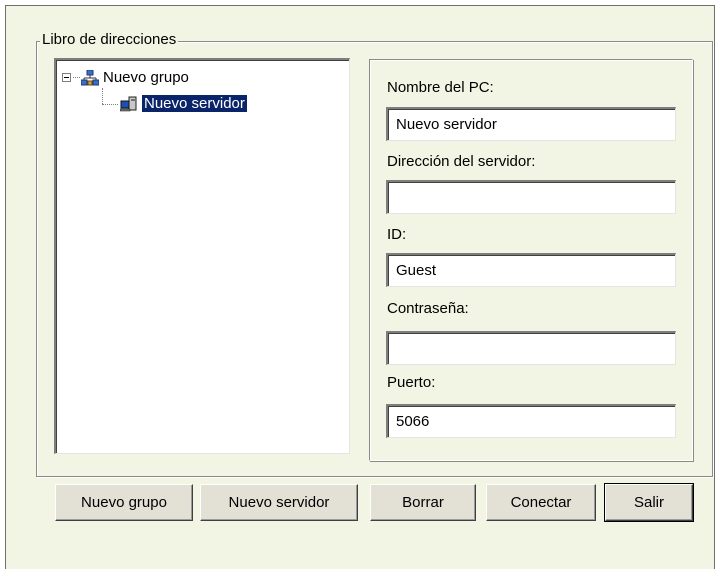  Describe the element at coordinates (128, 104) in the screenshot. I see `computer-icon` at that location.